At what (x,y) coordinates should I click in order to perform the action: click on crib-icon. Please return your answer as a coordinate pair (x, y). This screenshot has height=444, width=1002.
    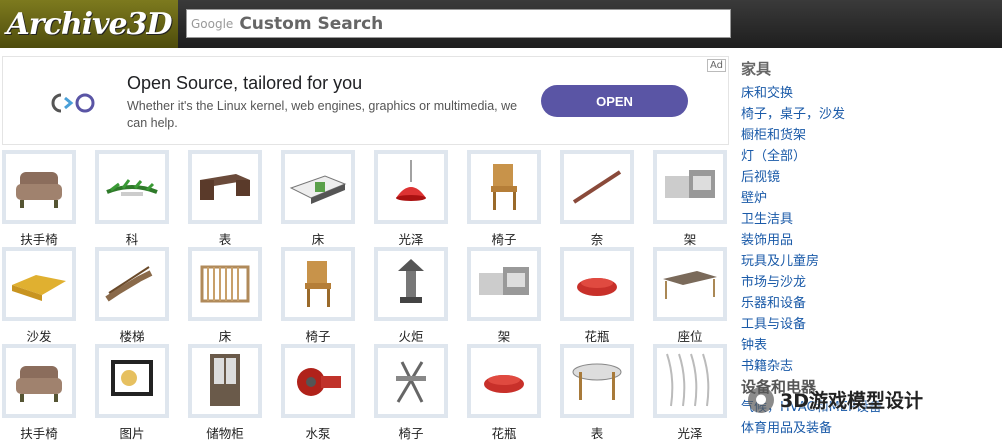
    Looking at the image, I should click on (225, 284).